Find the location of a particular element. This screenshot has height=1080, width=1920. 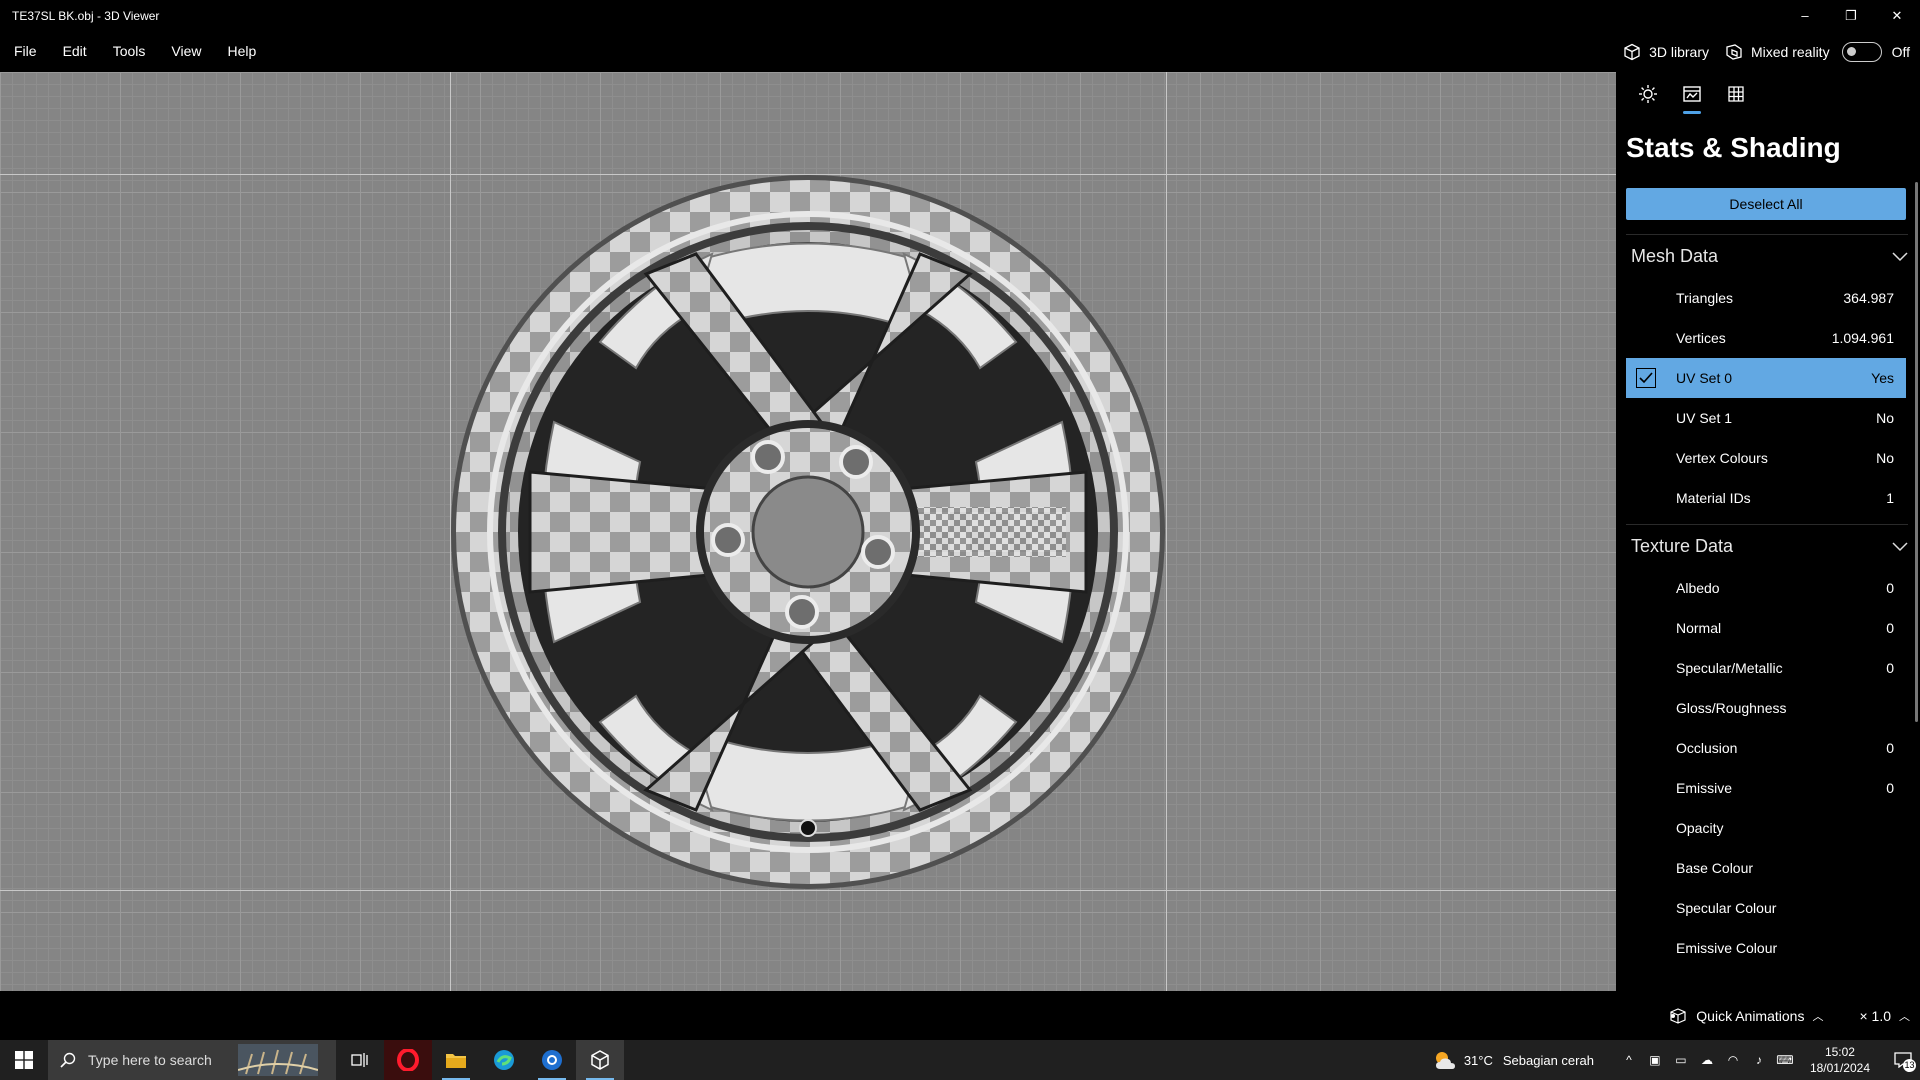

mesh-data-header: Mesh Data is located at coordinates (1767, 256).